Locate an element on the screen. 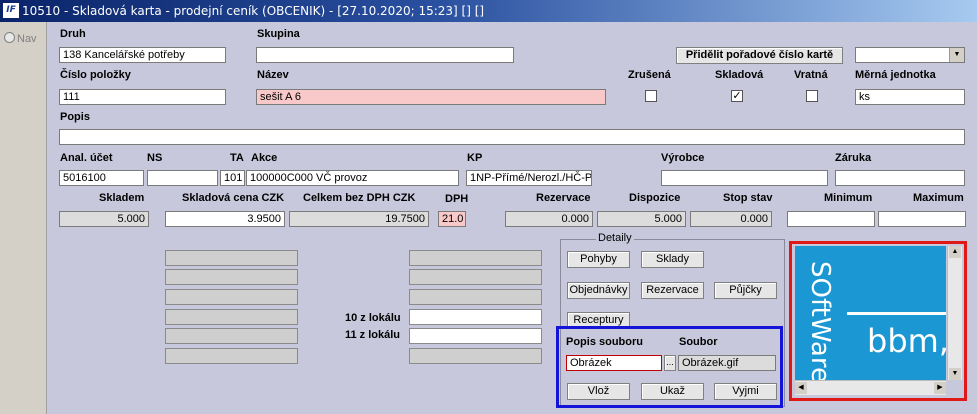 This screenshot has height=414, width=977. skladova-cena-field: 3.9500 is located at coordinates (225, 219).